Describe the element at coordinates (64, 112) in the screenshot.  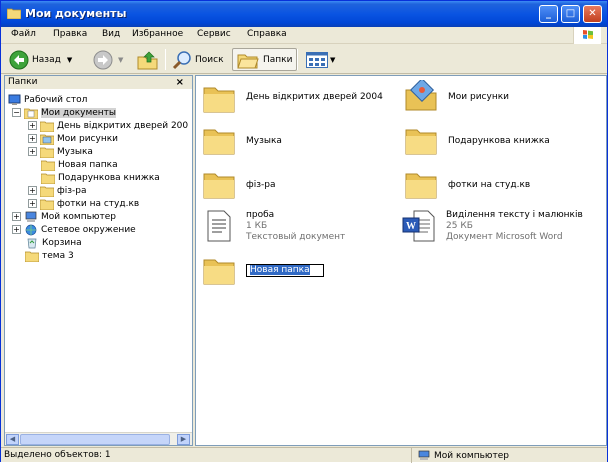
I see `tree-item-my-documents: − Мои документы` at that location.